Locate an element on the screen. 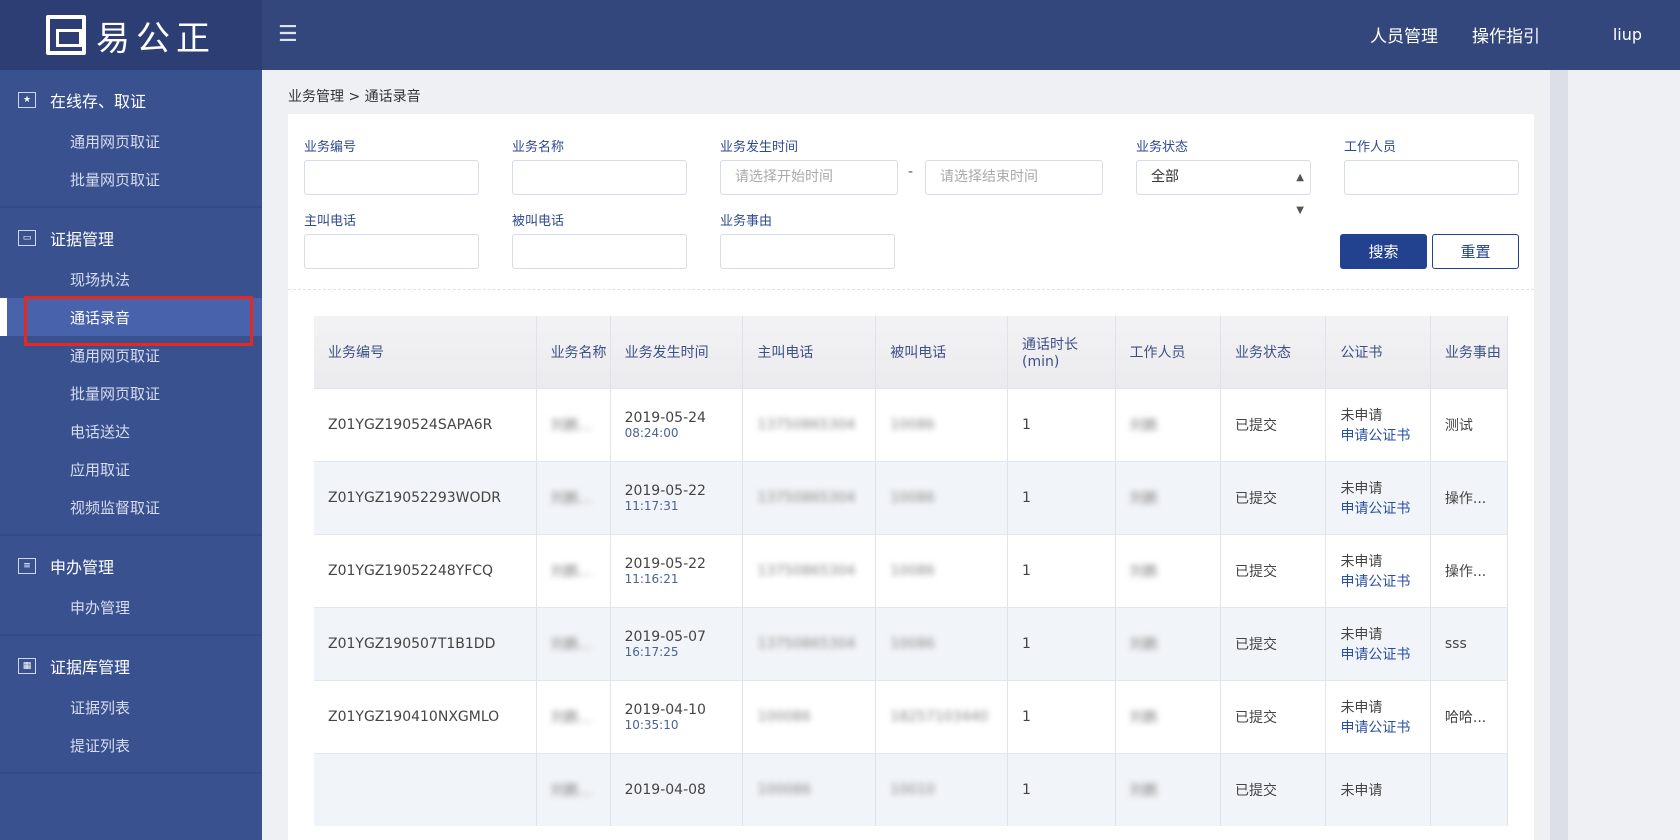 The height and width of the screenshot is (840, 1680). sidebar-item: 提证列表 is located at coordinates (131, 745).